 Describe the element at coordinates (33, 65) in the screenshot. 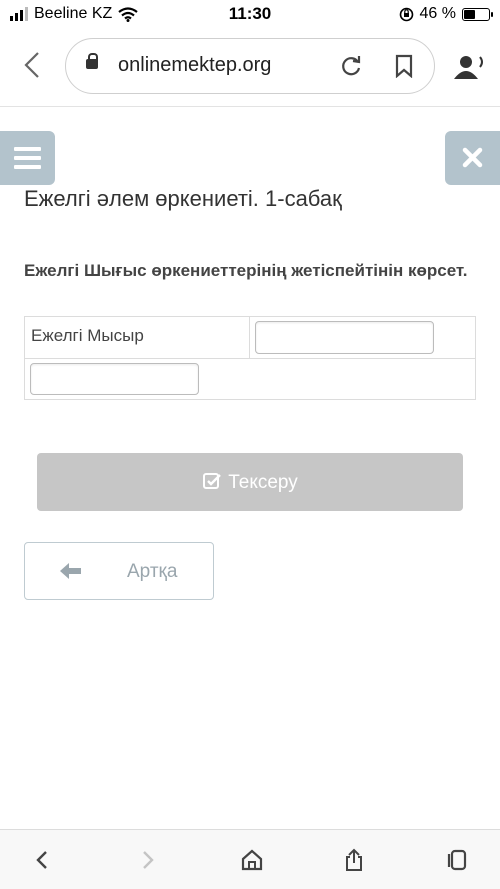

I see `chevron-left-icon` at that location.